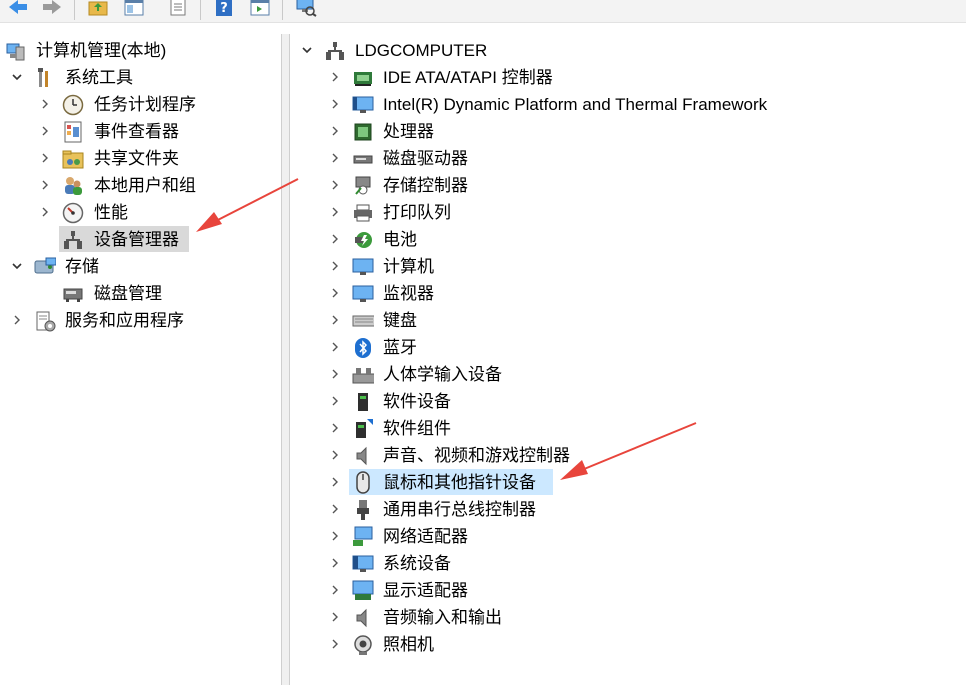 The width and height of the screenshot is (966, 685). Describe the element at coordinates (140, 131) in the screenshot. I see `tree-item-event-viewer: 事件查看器` at that location.